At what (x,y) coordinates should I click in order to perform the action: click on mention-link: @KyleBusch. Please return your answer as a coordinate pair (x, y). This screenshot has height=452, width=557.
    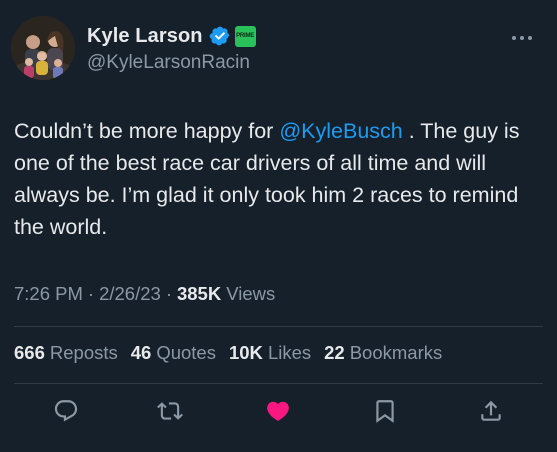
    Looking at the image, I should click on (340, 131).